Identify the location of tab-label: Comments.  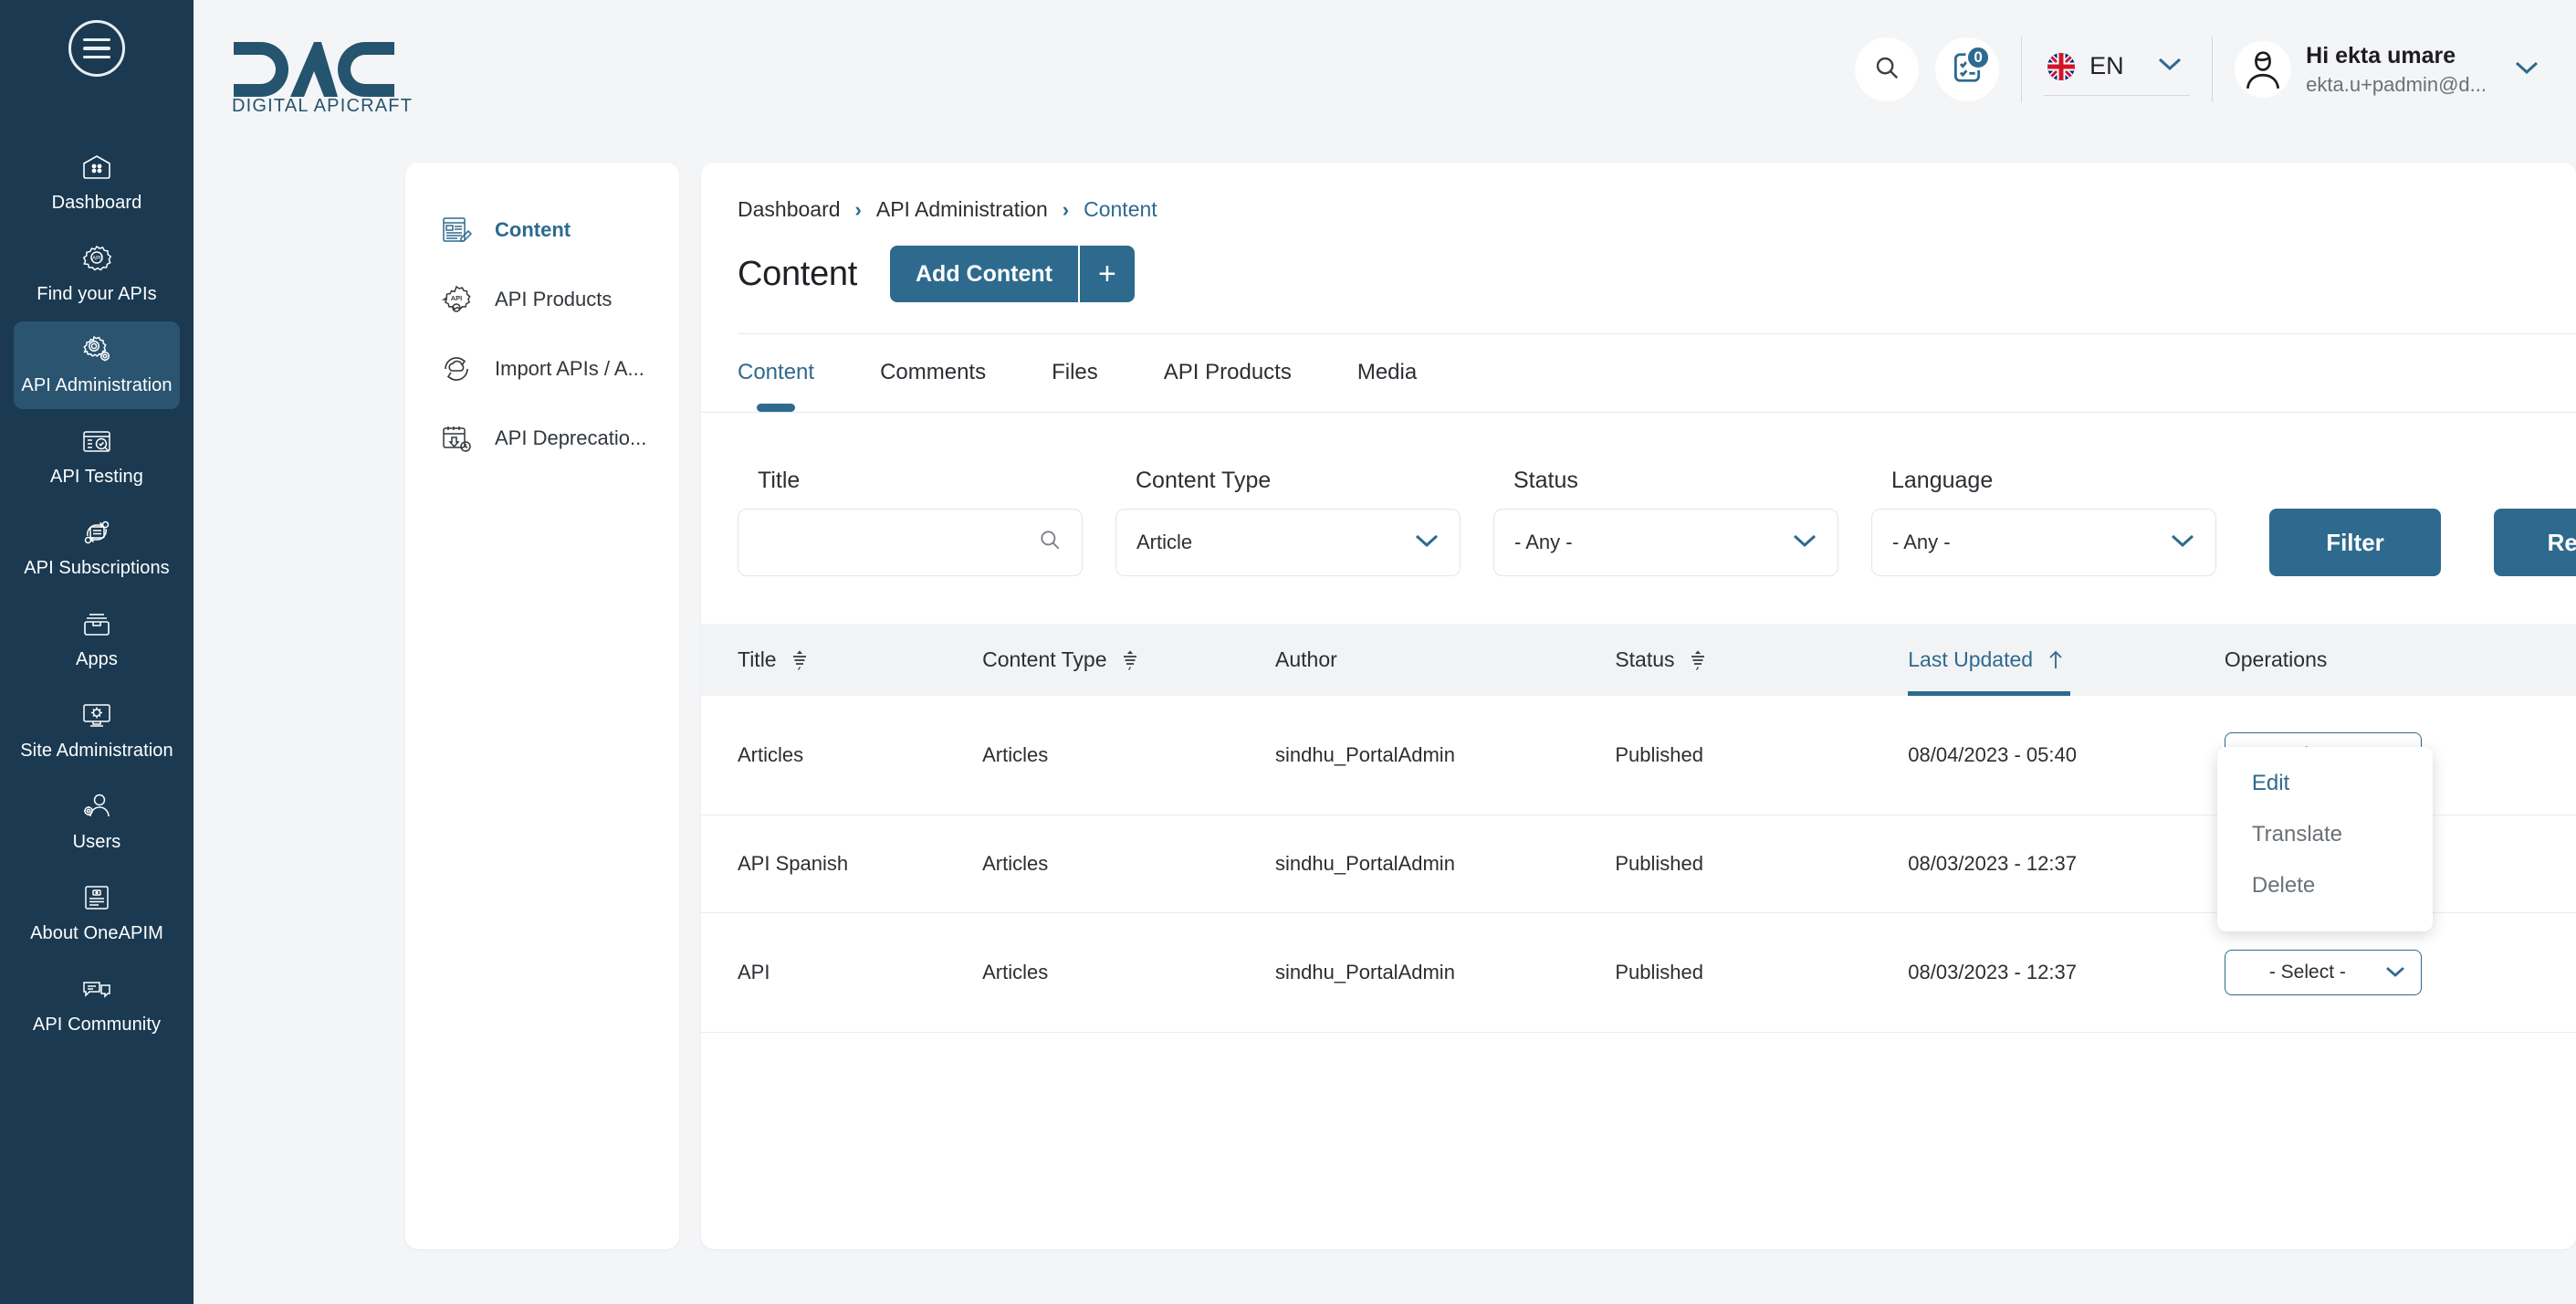
(933, 372).